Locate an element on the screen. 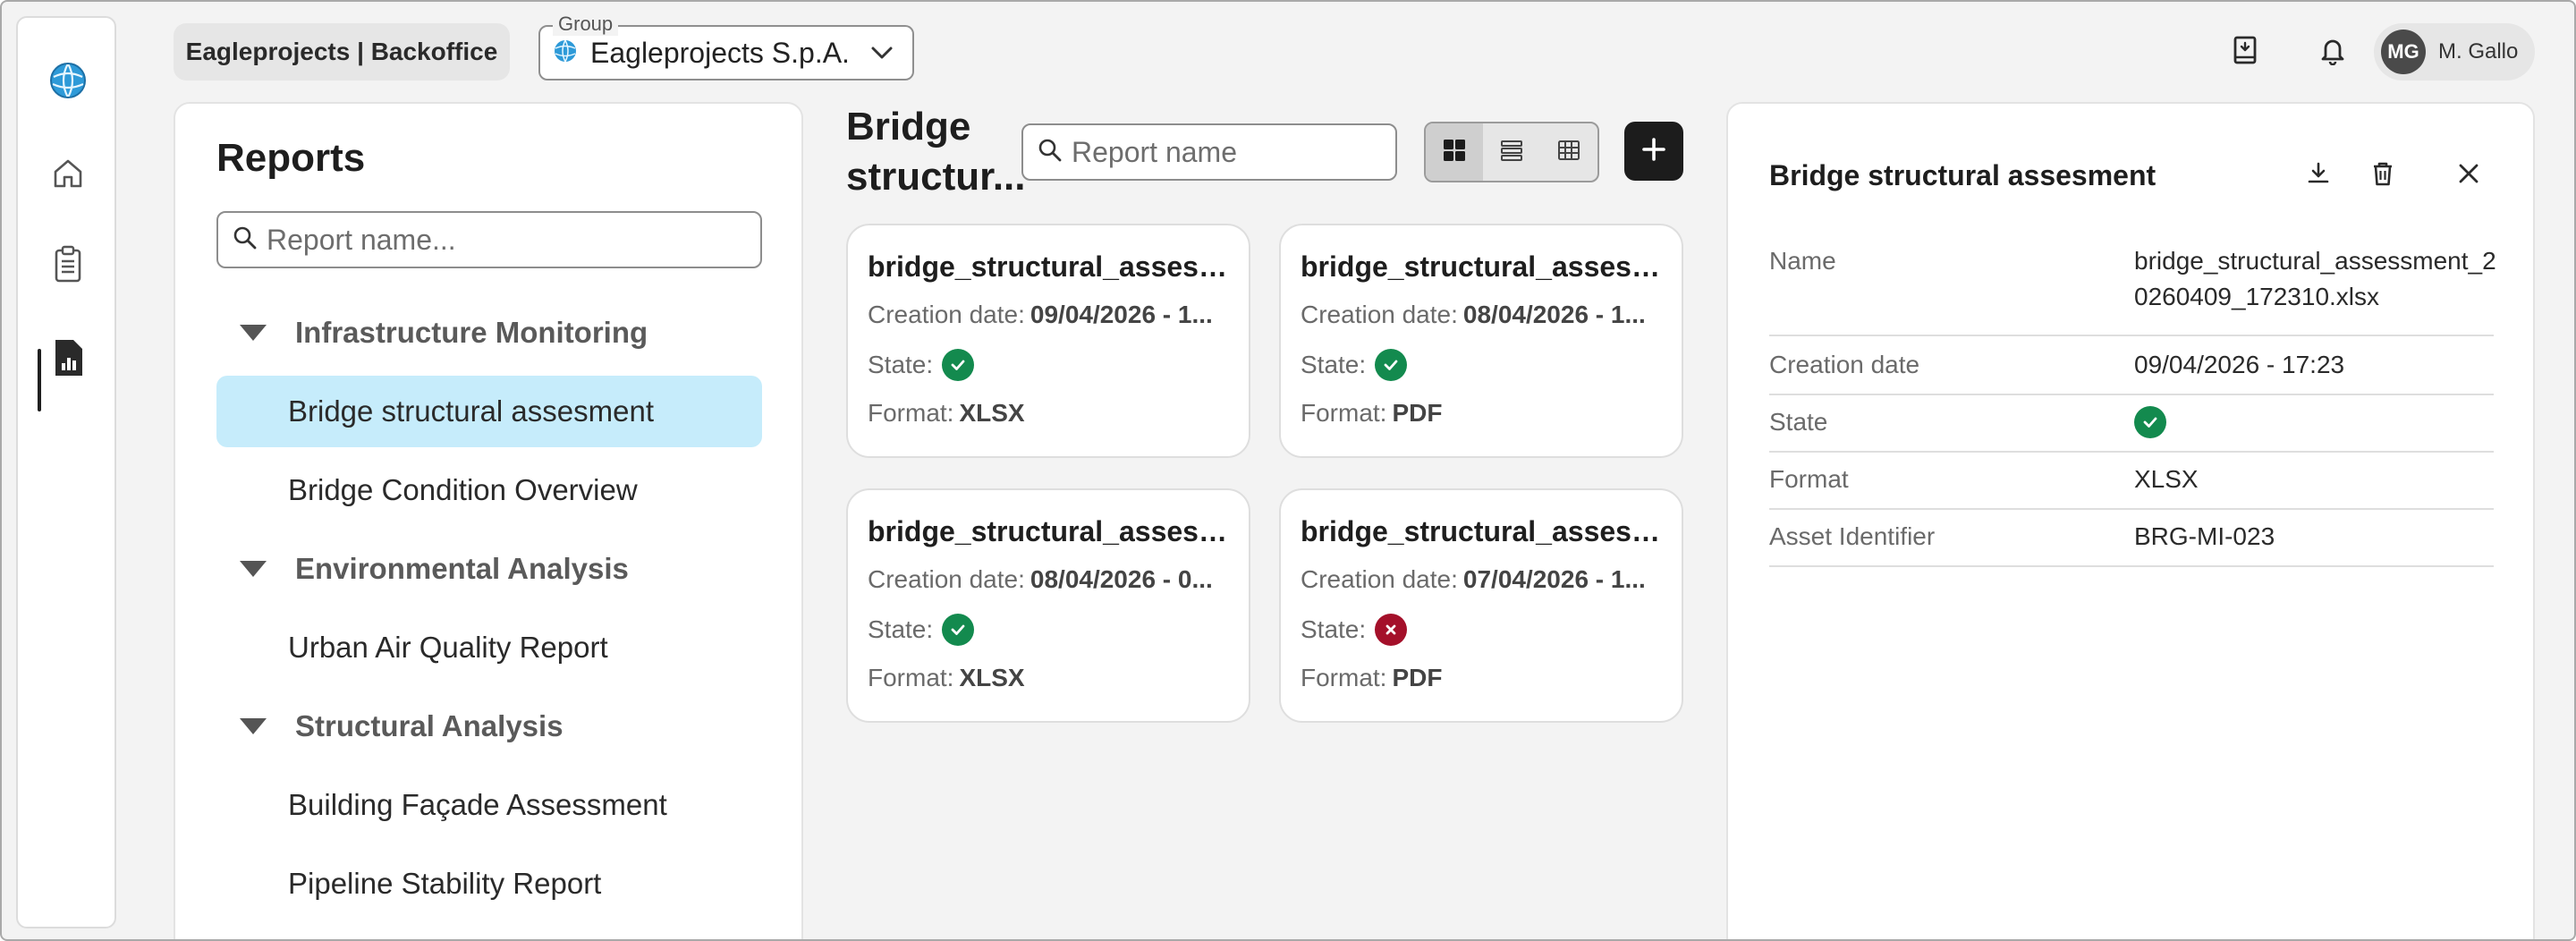 This screenshot has height=941, width=2576. close-button is located at coordinates (2468, 175).